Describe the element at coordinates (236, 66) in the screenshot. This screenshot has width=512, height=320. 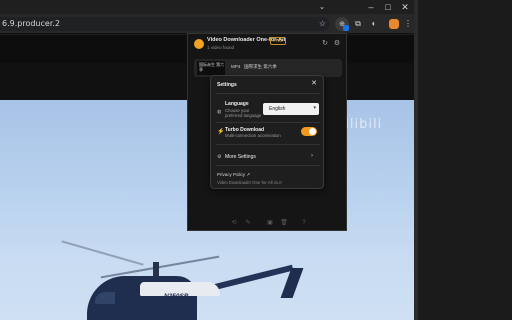
I see `video-format: MP4` at that location.